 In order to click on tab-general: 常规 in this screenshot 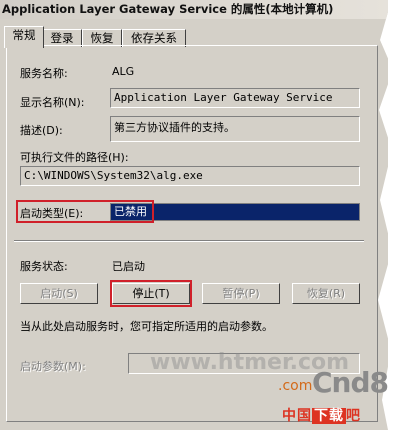, I will do `click(24, 37)`.